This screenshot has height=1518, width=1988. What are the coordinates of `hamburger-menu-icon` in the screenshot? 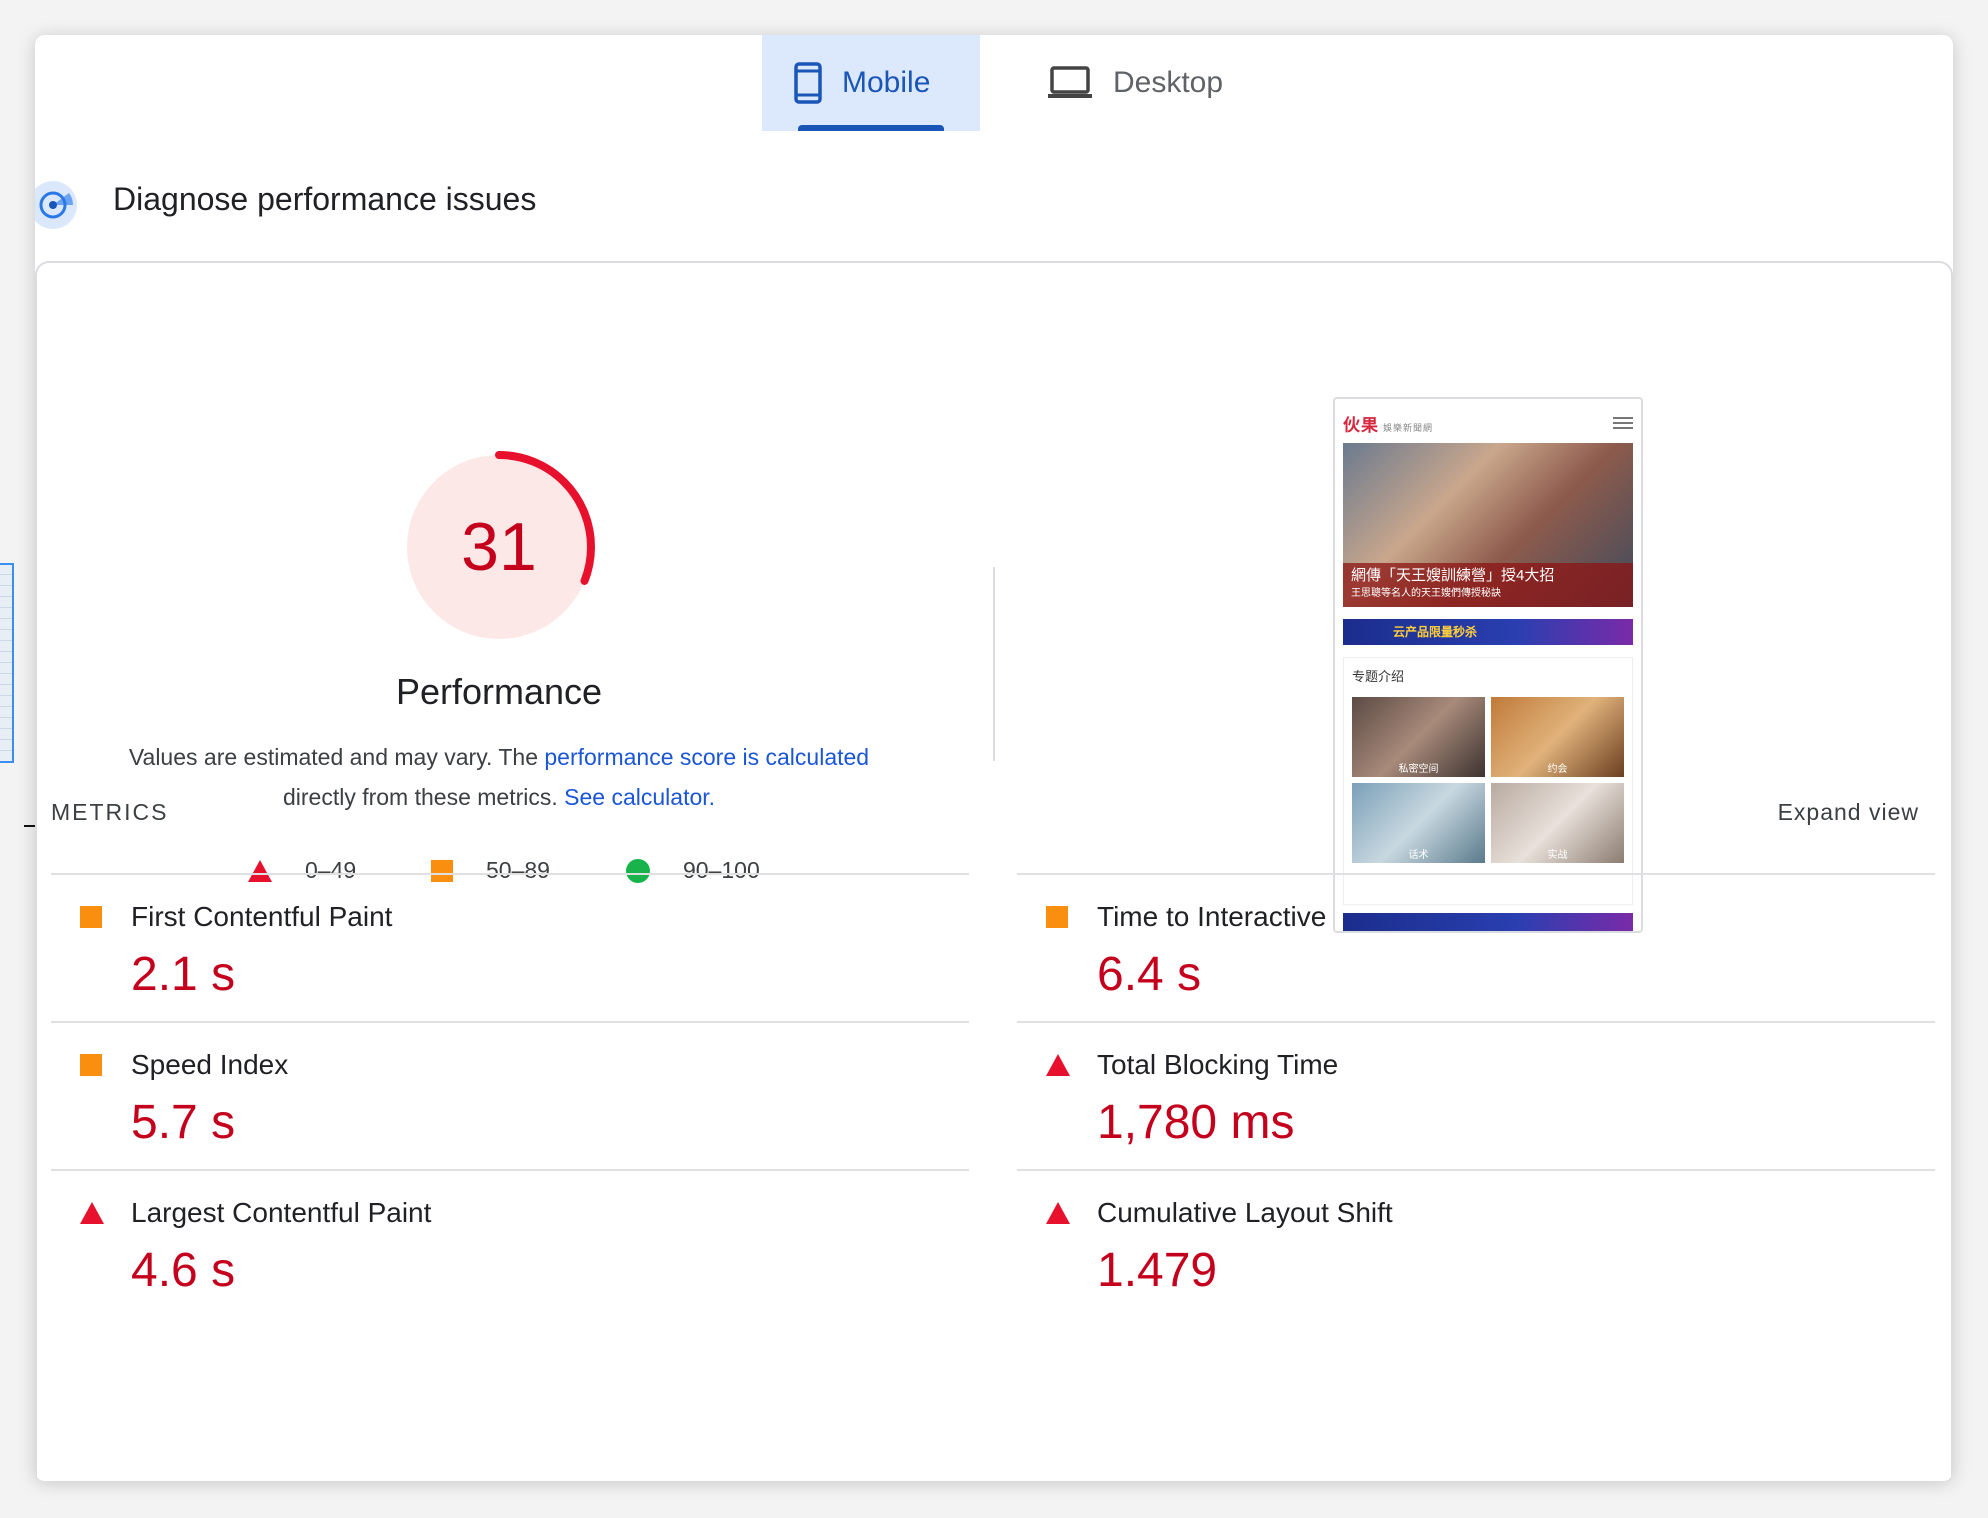 It's located at (1623, 423).